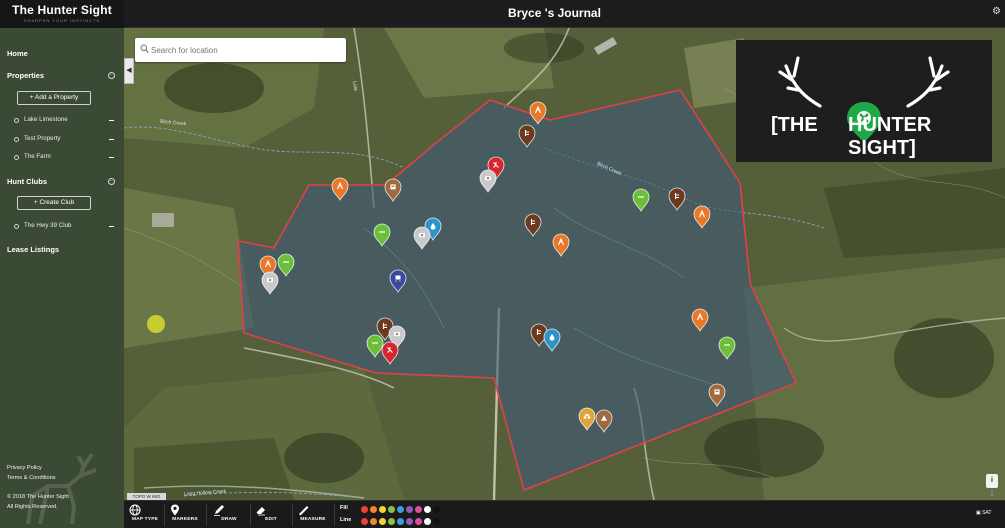  I want to click on draw-label: DRAW, so click(229, 519).